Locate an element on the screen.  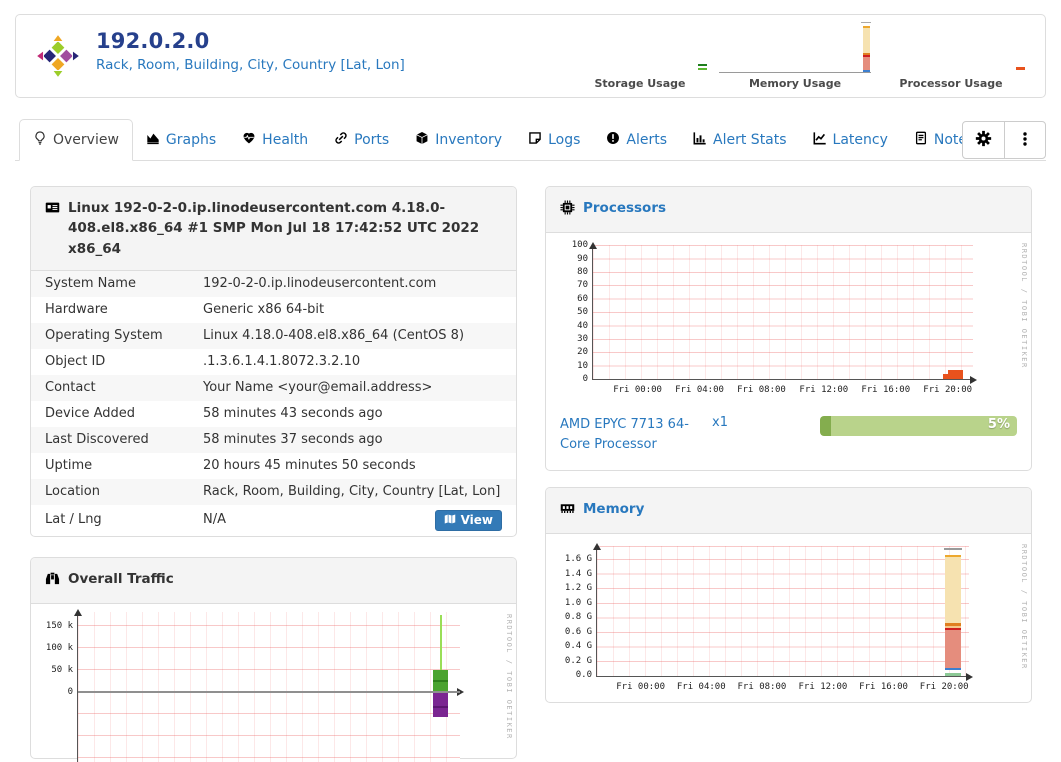
y-tick: 1.2 G is located at coordinates (578, 588).